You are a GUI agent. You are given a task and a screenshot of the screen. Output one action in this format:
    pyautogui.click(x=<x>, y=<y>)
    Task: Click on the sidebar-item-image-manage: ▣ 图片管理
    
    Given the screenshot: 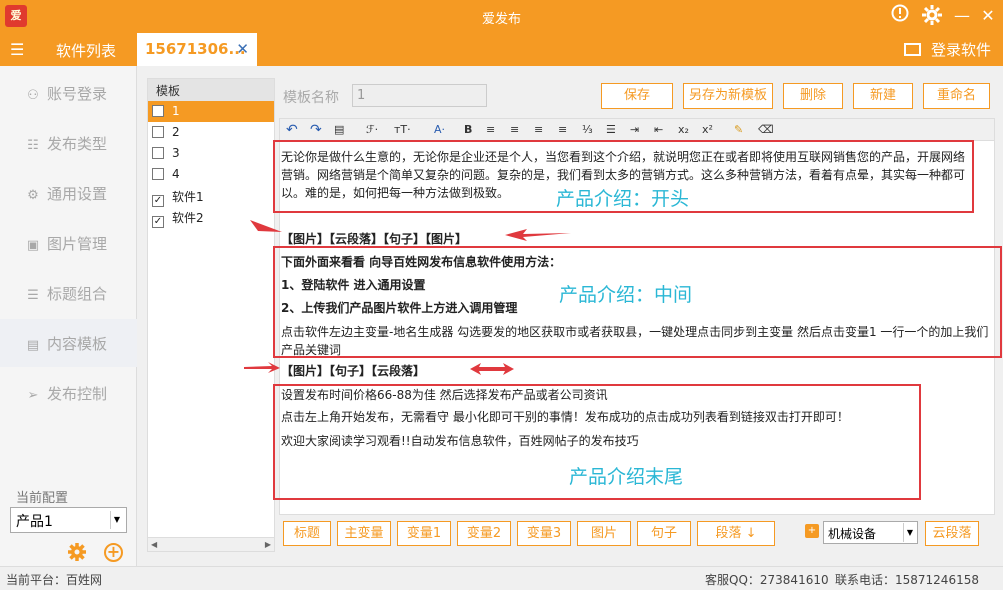 What is the action you would take?
    pyautogui.click(x=77, y=245)
    